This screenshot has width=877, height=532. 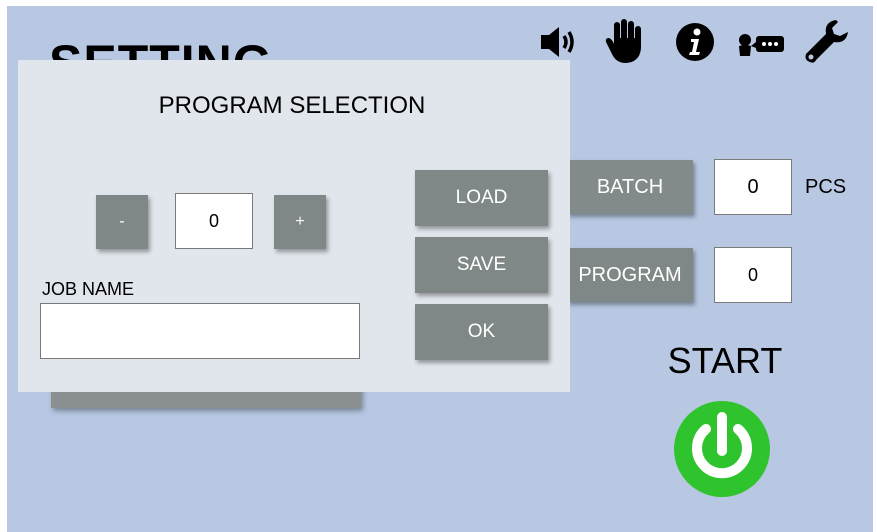 I want to click on ok-button: OK, so click(x=481, y=332).